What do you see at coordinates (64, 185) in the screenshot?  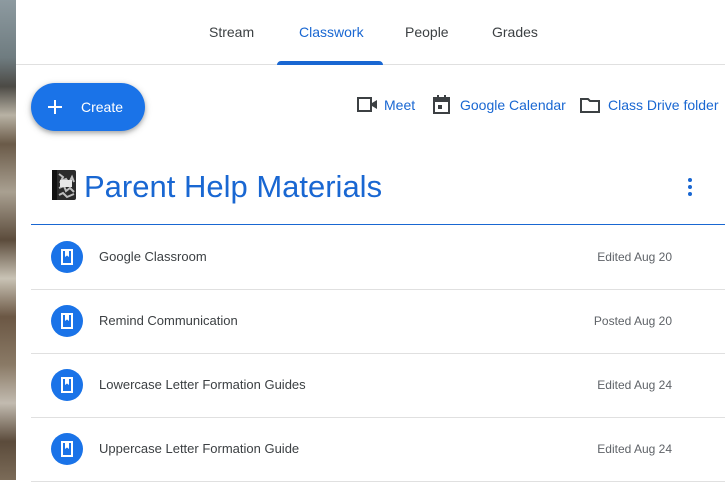 I see `composition-notebook-icon` at bounding box center [64, 185].